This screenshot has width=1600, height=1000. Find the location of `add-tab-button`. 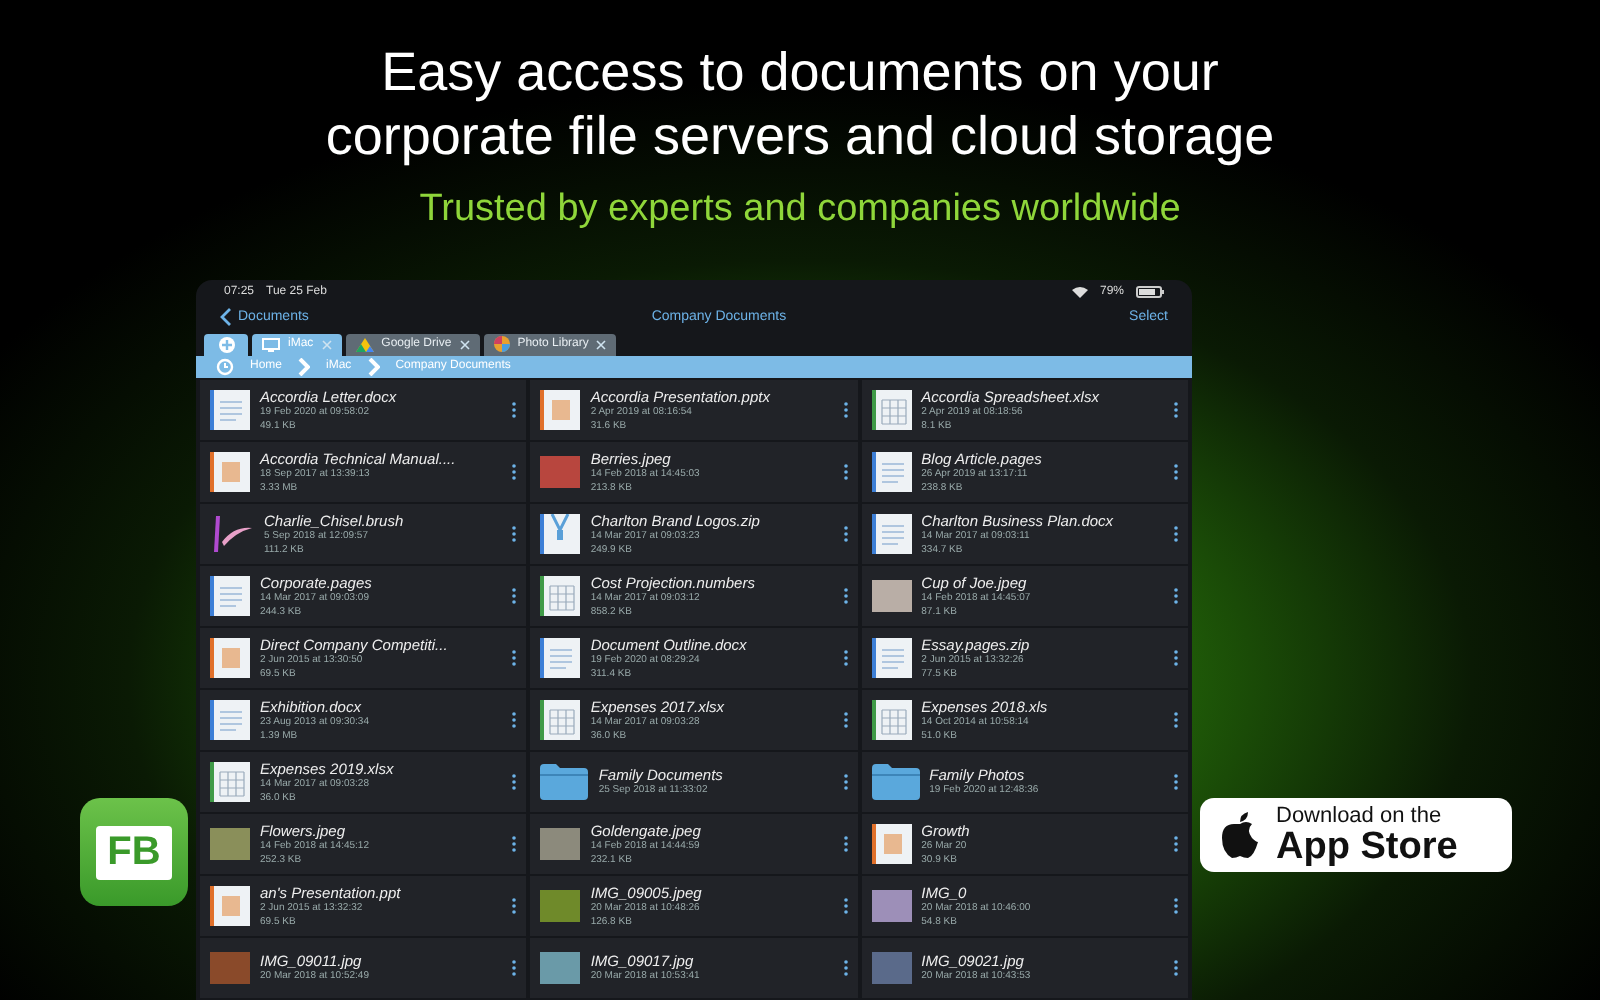

add-tab-button is located at coordinates (226, 344).